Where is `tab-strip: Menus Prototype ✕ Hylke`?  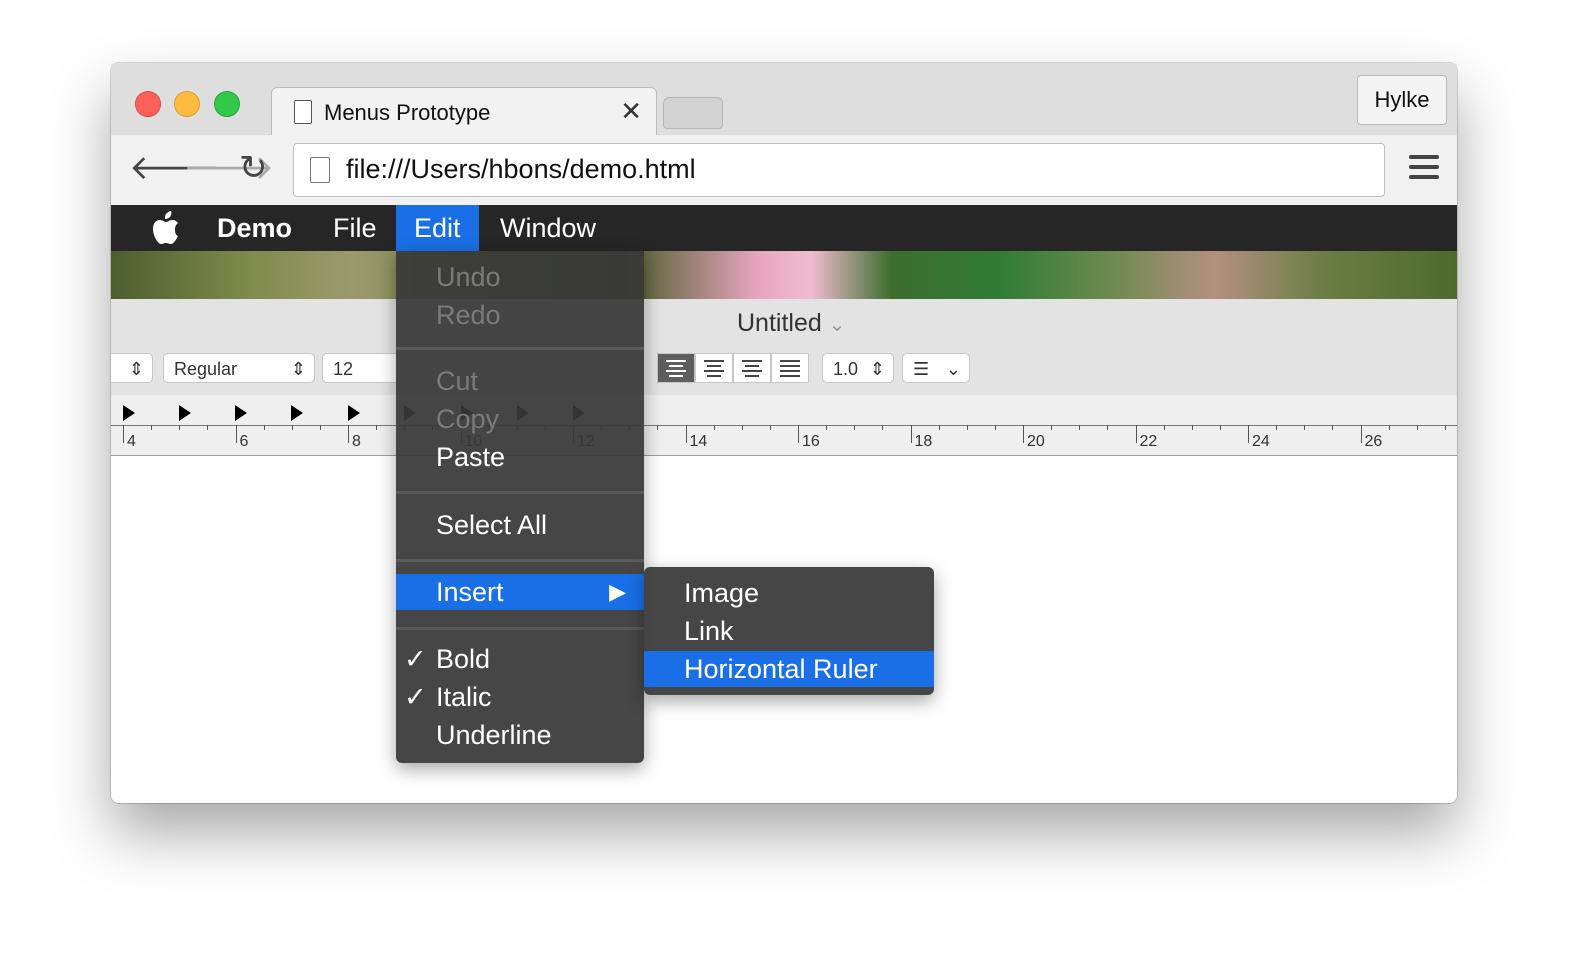
tab-strip: Menus Prototype ✕ Hylke is located at coordinates (784, 100).